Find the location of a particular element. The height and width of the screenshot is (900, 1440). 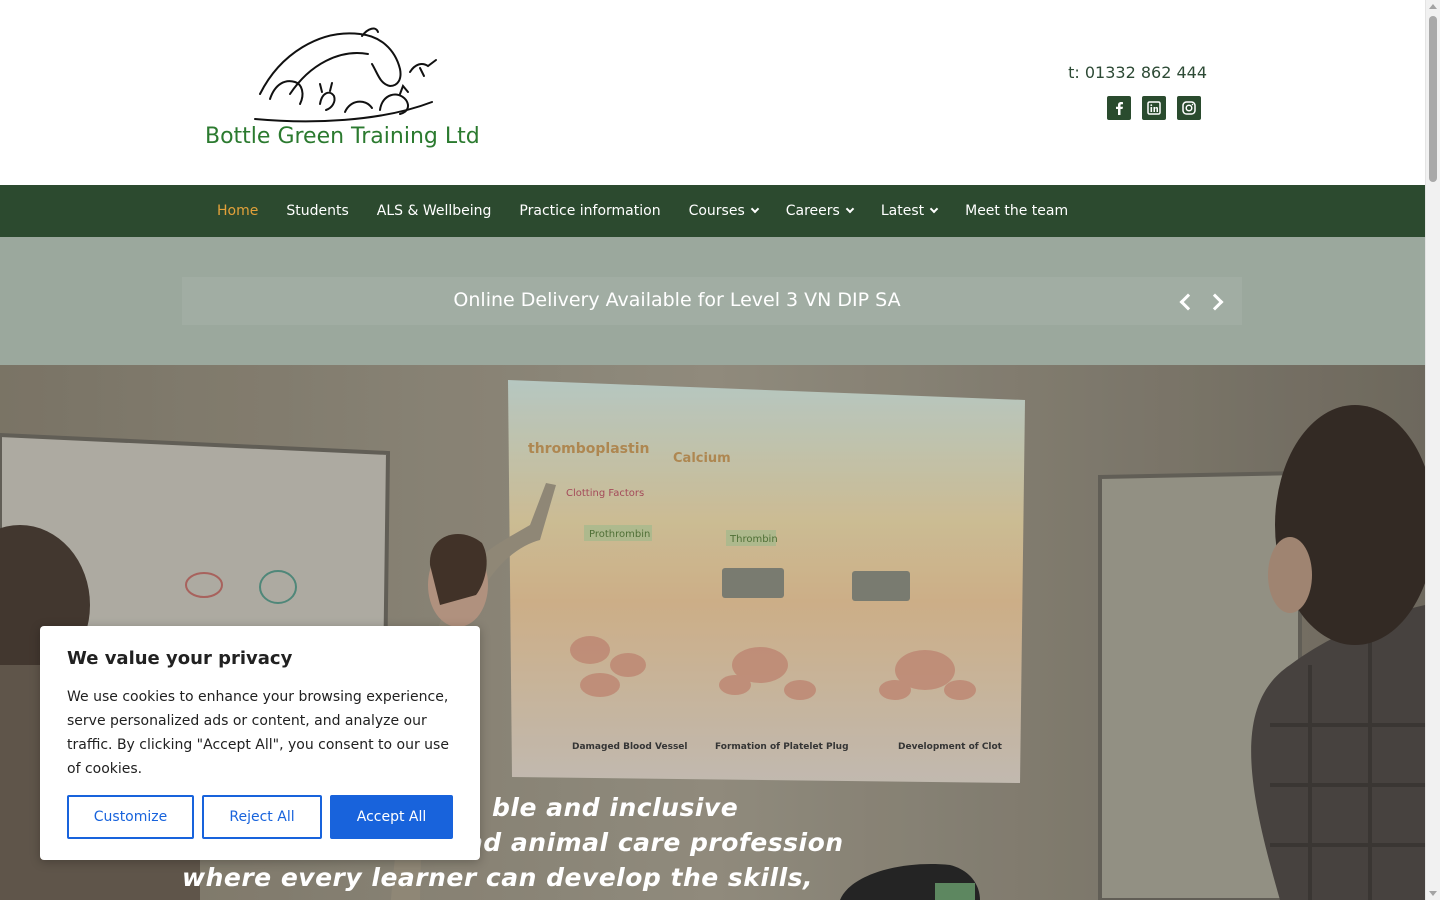

scroll-up-icon is located at coordinates (1433, 6).